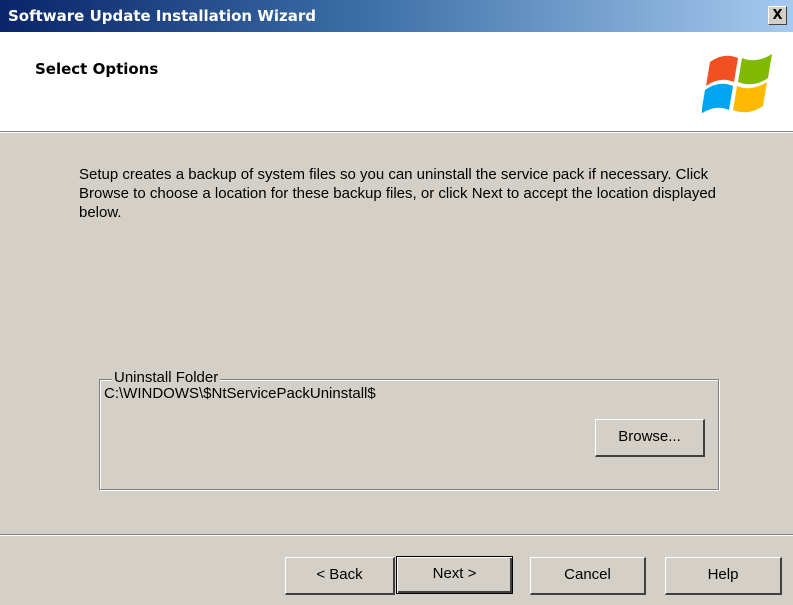 This screenshot has width=793, height=605. Describe the element at coordinates (723, 576) in the screenshot. I see `help-button: Help` at that location.